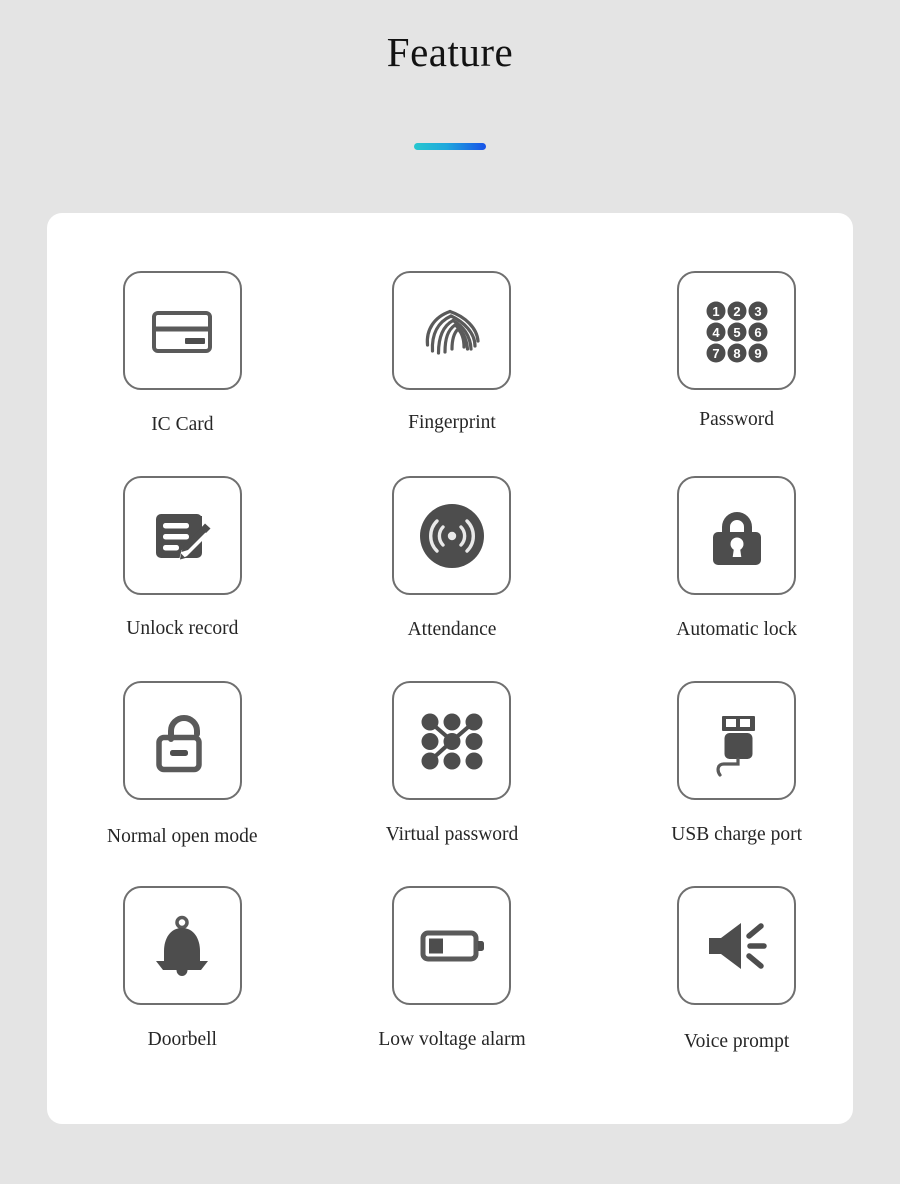 The image size is (900, 1184). I want to click on keypad-numbers-icon: 1 2 3 4 5 6 7 8 9, so click(737, 331).